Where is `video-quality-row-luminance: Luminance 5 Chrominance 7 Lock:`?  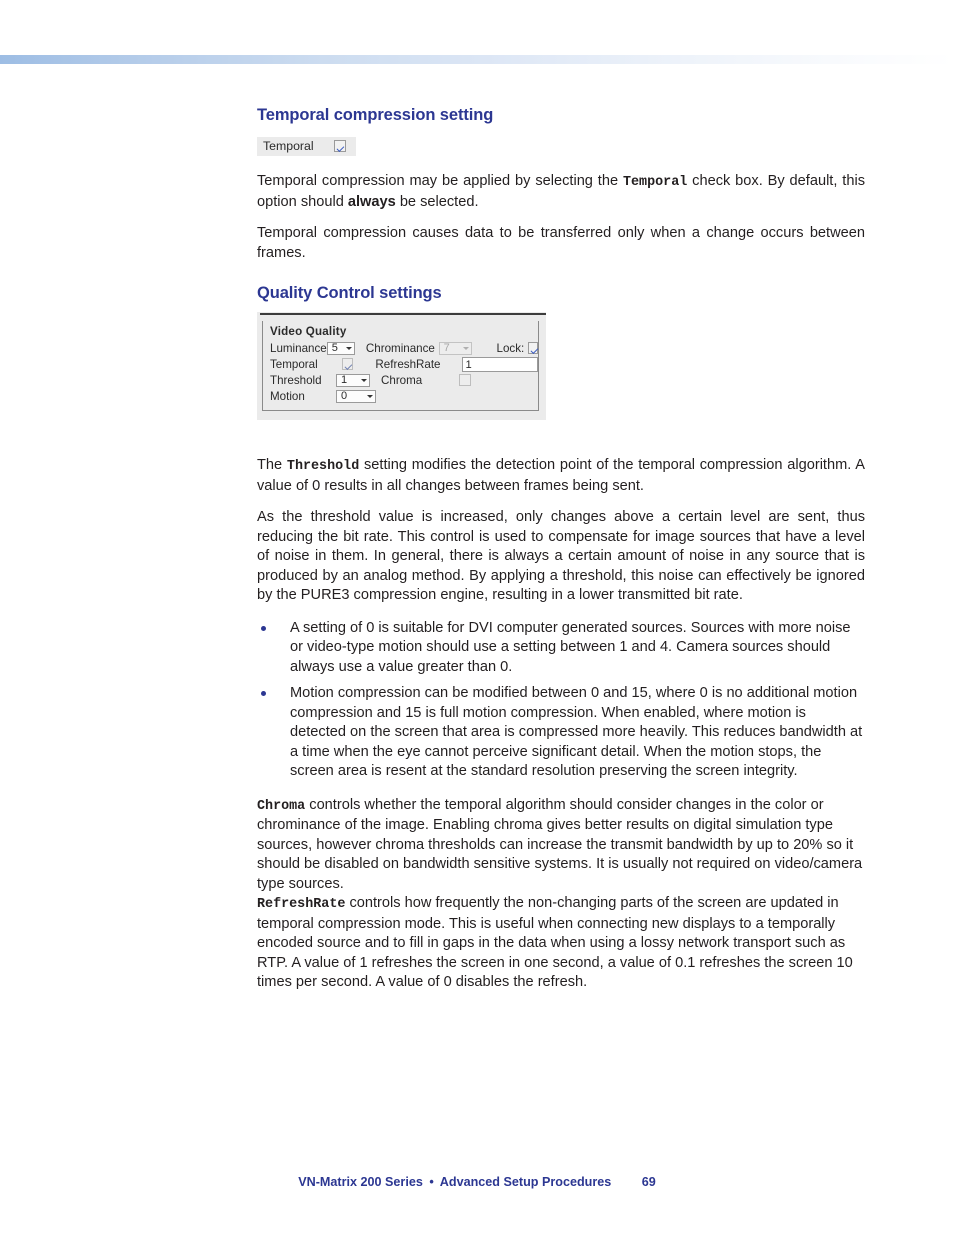 video-quality-row-luminance: Luminance 5 Chrominance 7 Lock: is located at coordinates (404, 348).